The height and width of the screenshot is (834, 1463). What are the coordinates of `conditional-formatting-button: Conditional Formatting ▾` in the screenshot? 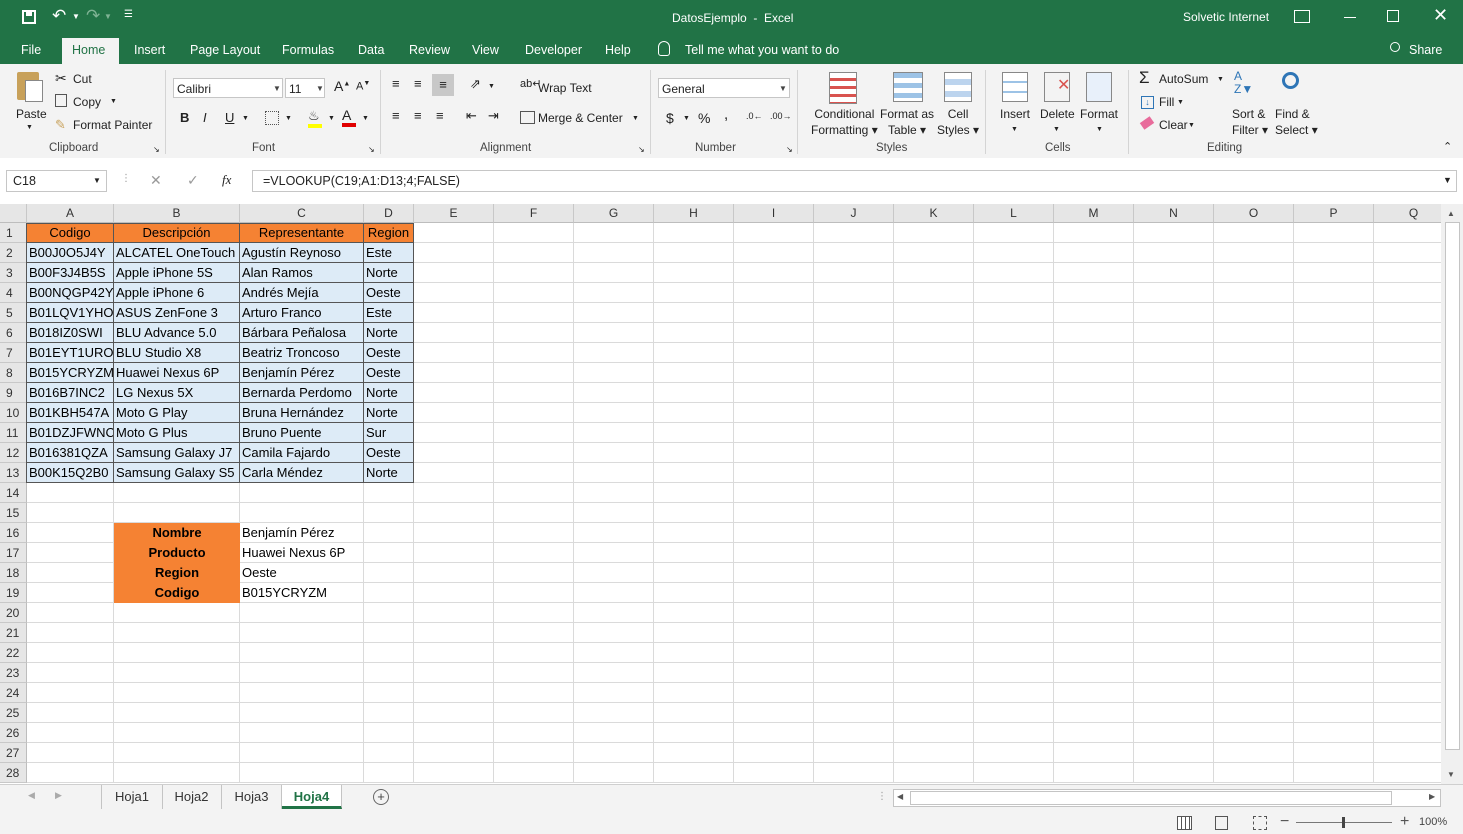 It's located at (844, 122).